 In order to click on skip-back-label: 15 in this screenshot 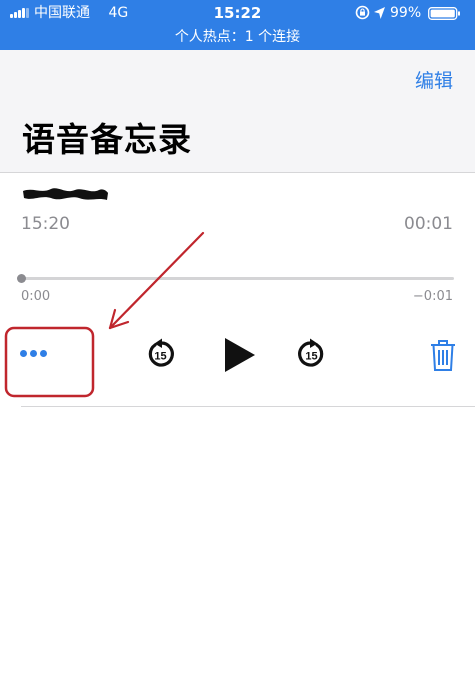, I will do `click(160, 357)`.